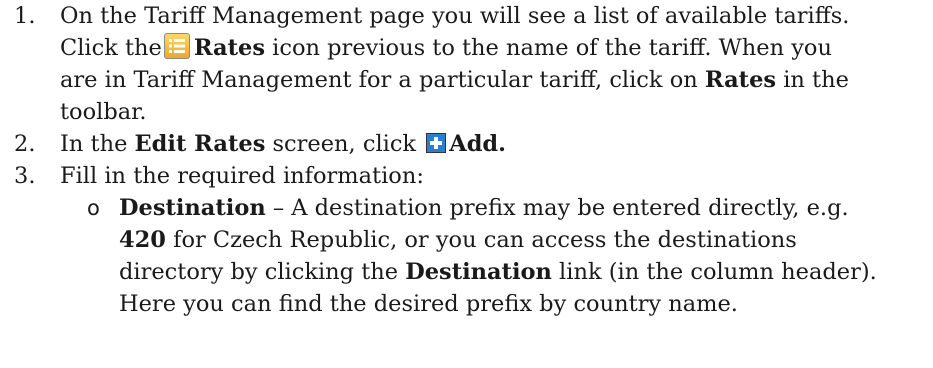 The width and height of the screenshot is (933, 368). I want to click on step-3-text: Fill in the required information:, so click(242, 176).